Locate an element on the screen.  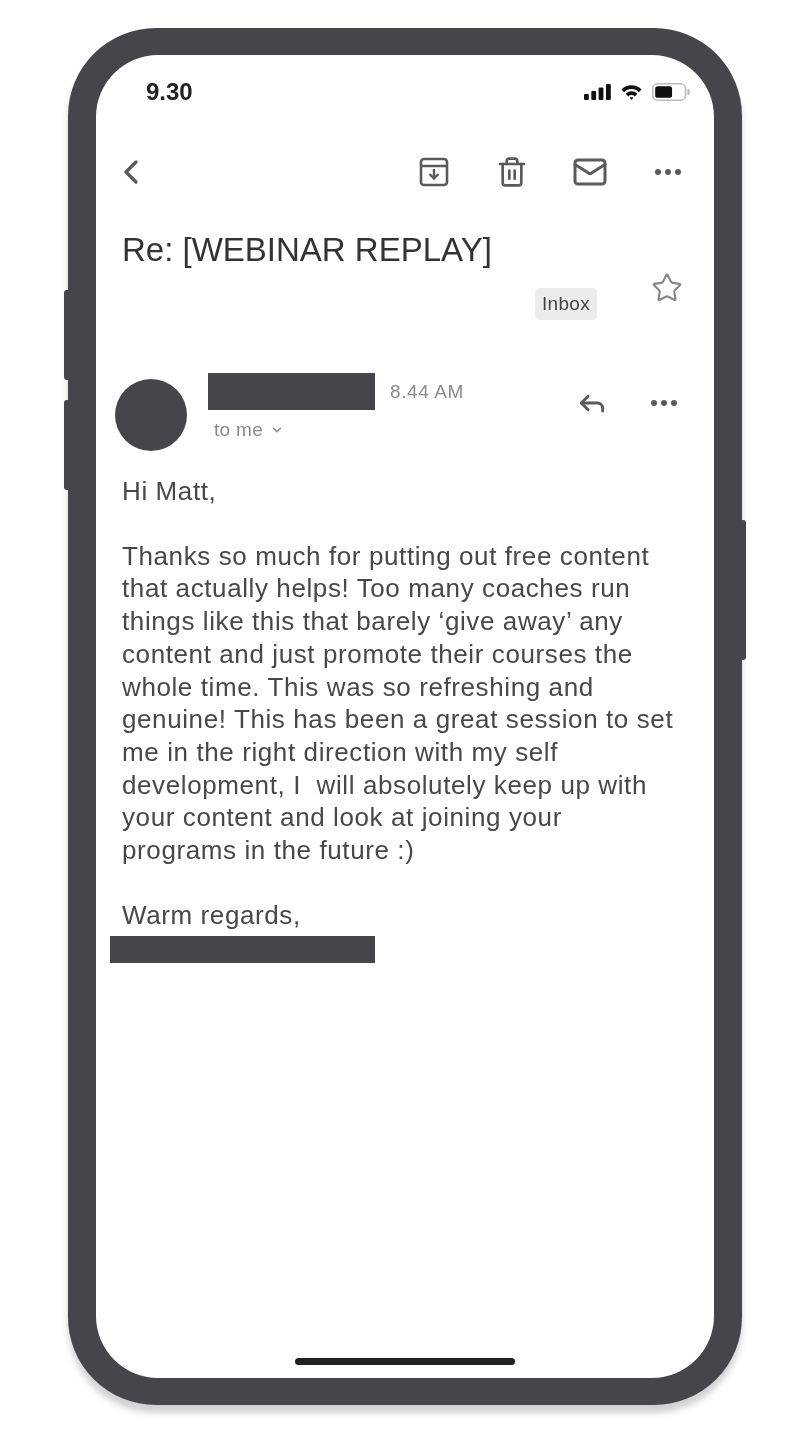
status-time: 9.30 is located at coordinates (169, 92).